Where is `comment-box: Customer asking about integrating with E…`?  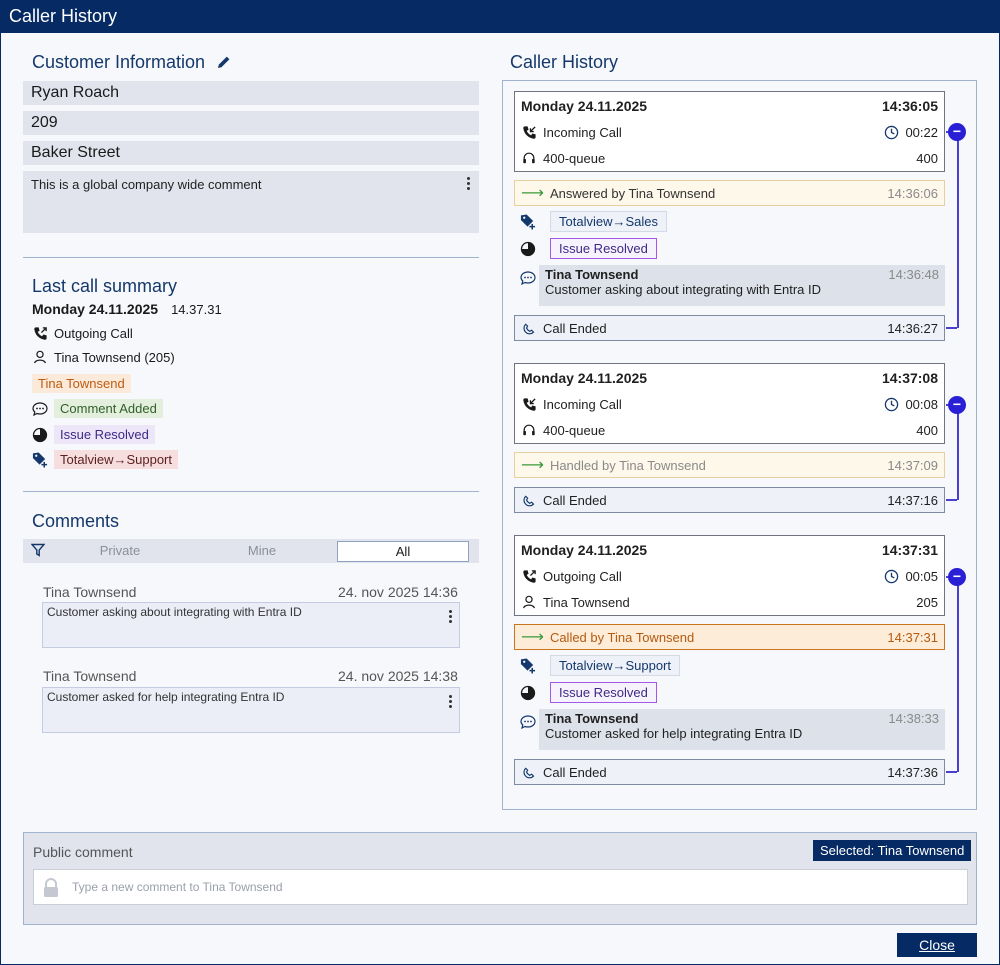 comment-box: Customer asking about integrating with E… is located at coordinates (251, 625).